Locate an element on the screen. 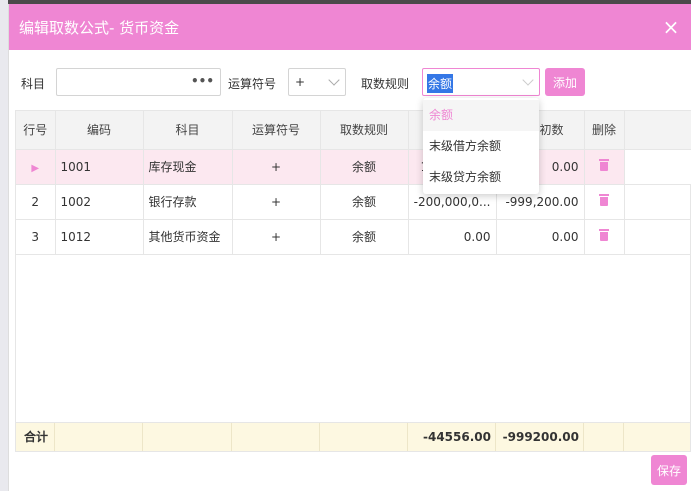 This screenshot has height=491, width=691. modal-title: 编辑取数公式- 货币资金 is located at coordinates (99, 27).